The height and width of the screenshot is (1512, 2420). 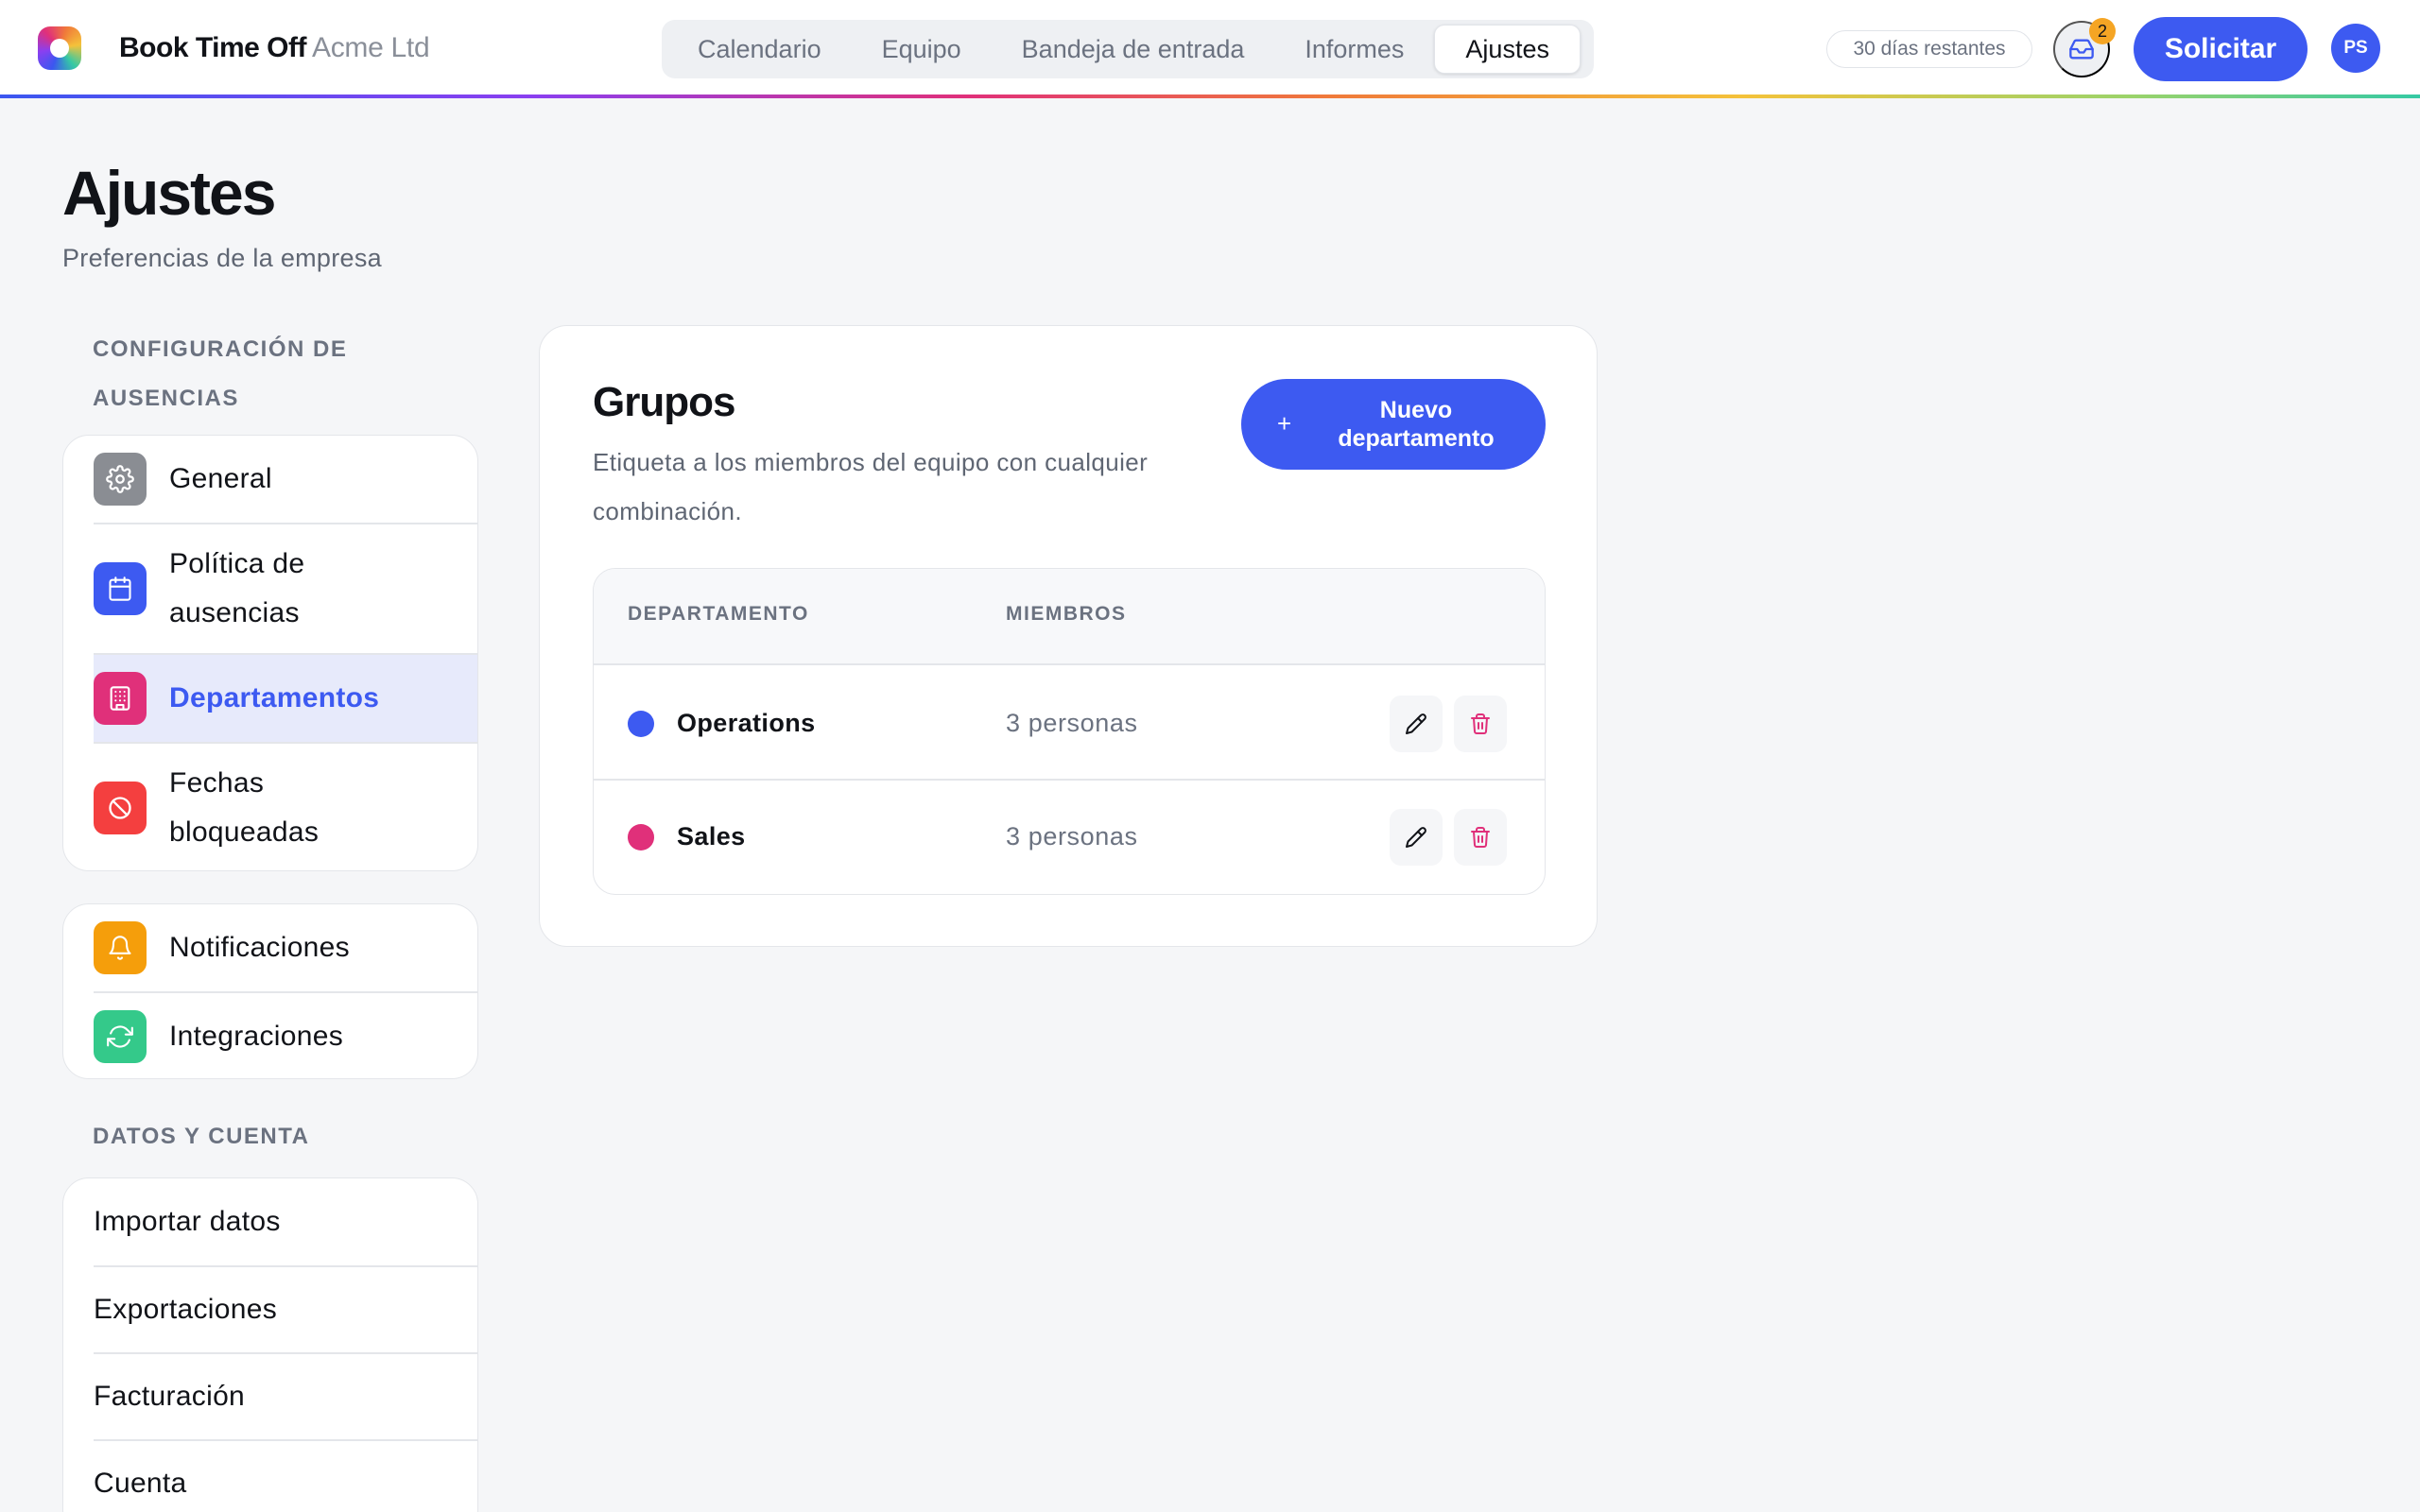 What do you see at coordinates (120, 1036) in the screenshot?
I see `sync-icon` at bounding box center [120, 1036].